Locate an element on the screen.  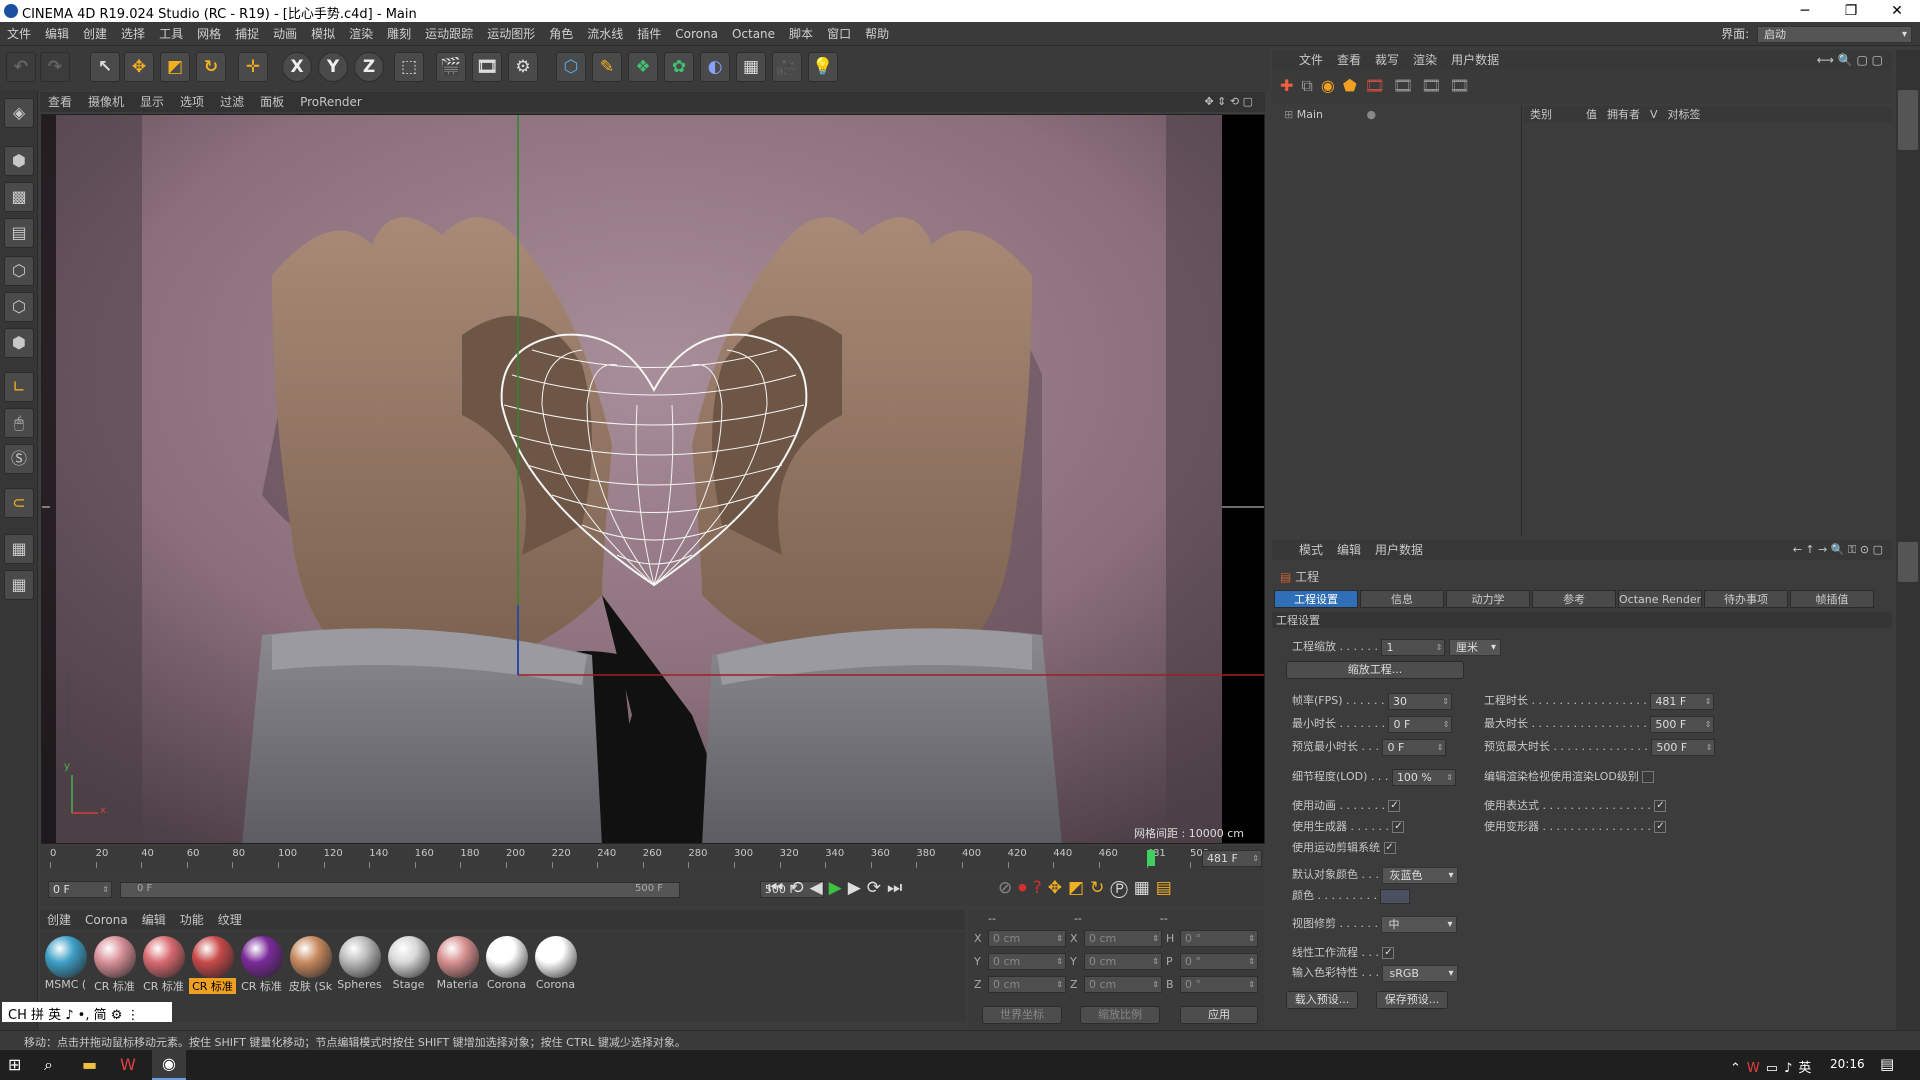
attr-tab: 动力学 is located at coordinates (1488, 599).